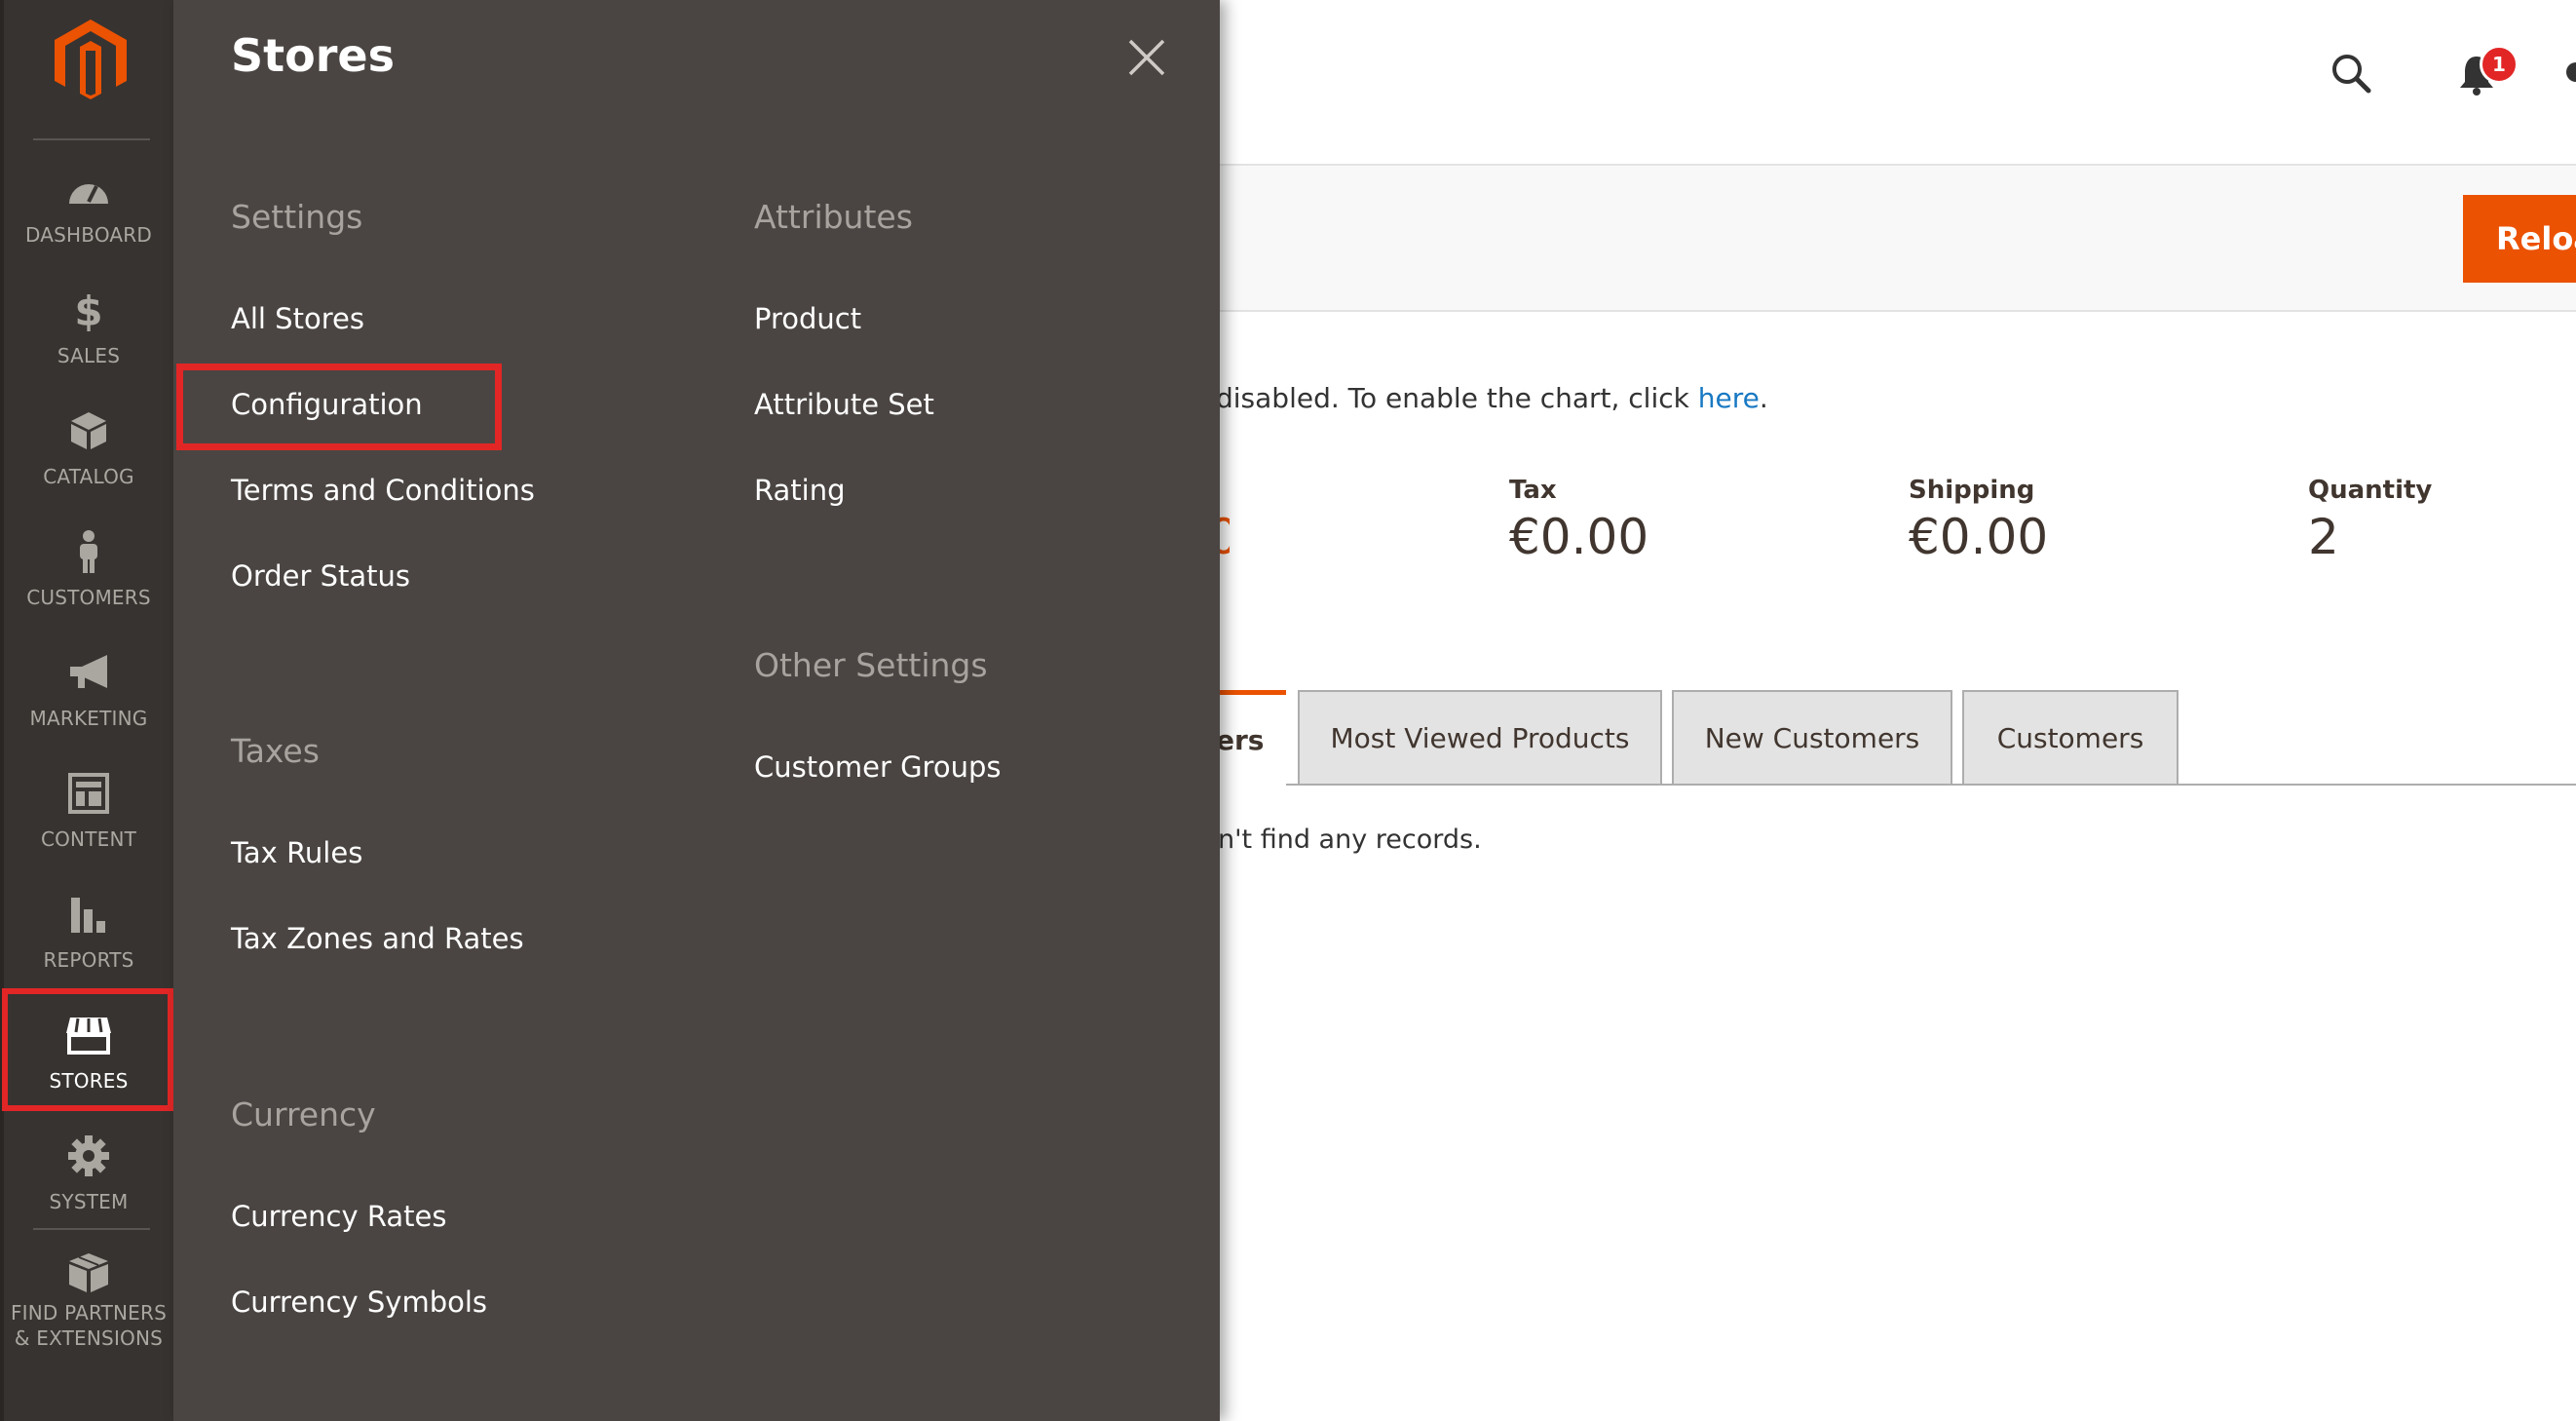 Image resolution: width=2576 pixels, height=1421 pixels. Describe the element at coordinates (2370, 490) in the screenshot. I see `quantity-label: Quantity` at that location.